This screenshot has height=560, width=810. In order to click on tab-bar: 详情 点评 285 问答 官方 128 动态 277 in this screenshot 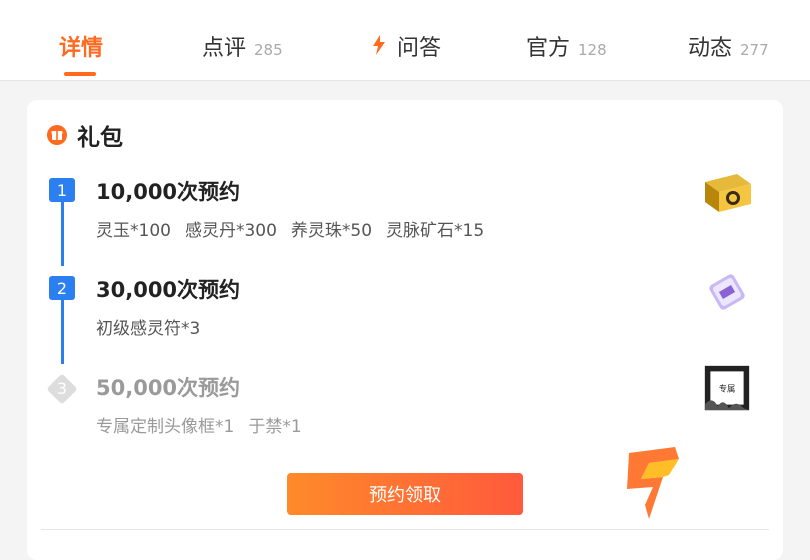, I will do `click(405, 40)`.